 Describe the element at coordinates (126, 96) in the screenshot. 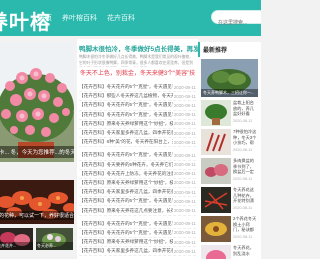

I see `list-item-title: 【花卉百科】那些人冬天养这几盆植物，冬天开花特别` at that location.